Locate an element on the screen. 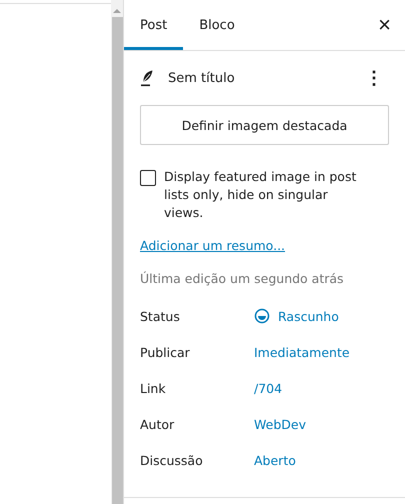 This screenshot has height=504, width=405. draft-status-icon is located at coordinates (262, 316).